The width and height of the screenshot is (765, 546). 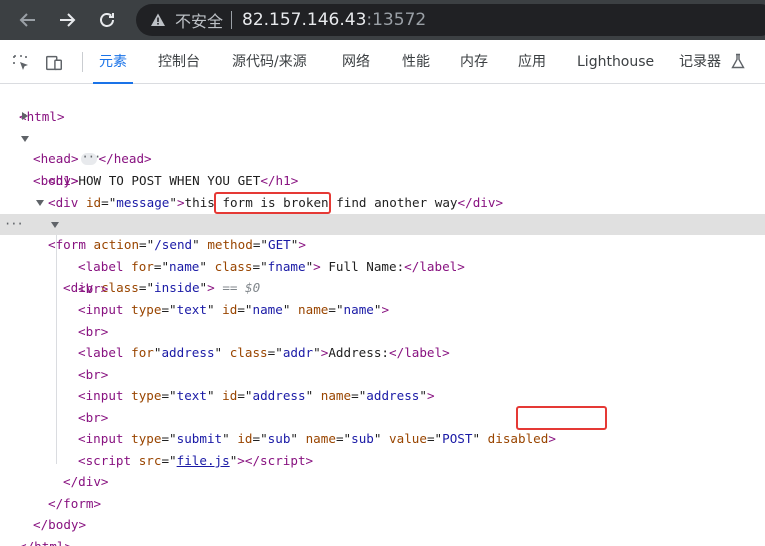 I want to click on dom-node-inside-div: ··· <div class="inside"> == $0, so click(x=382, y=254).